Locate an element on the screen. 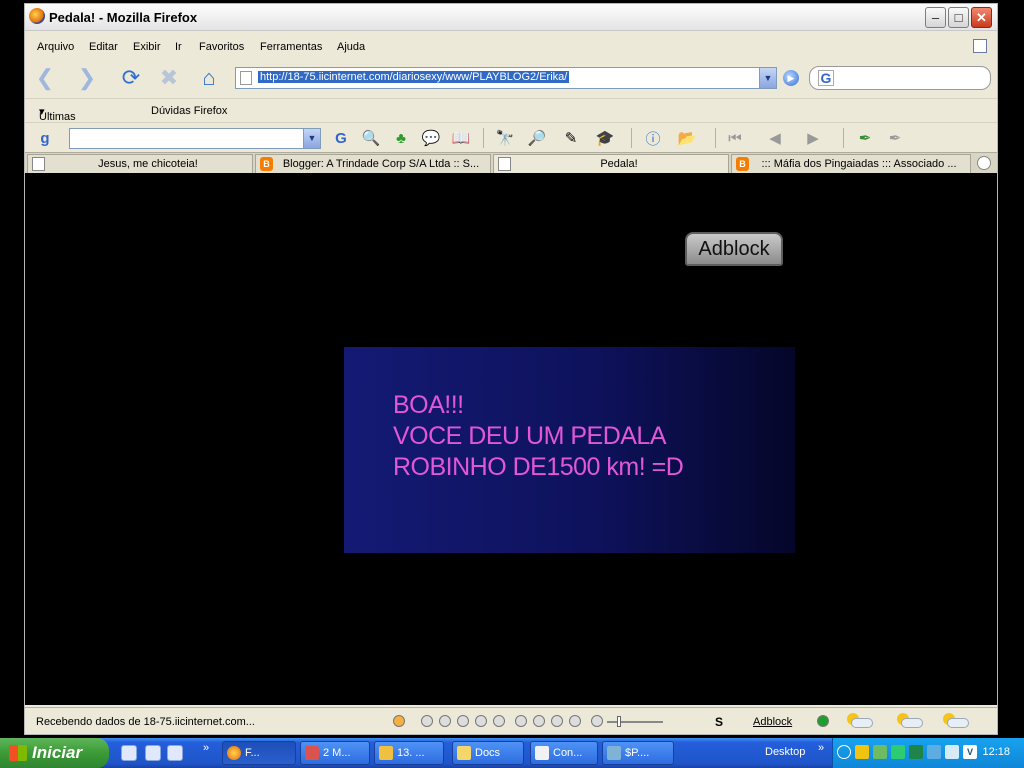 The image size is (1024, 768). google-logo-icon: g is located at coordinates (45, 138).